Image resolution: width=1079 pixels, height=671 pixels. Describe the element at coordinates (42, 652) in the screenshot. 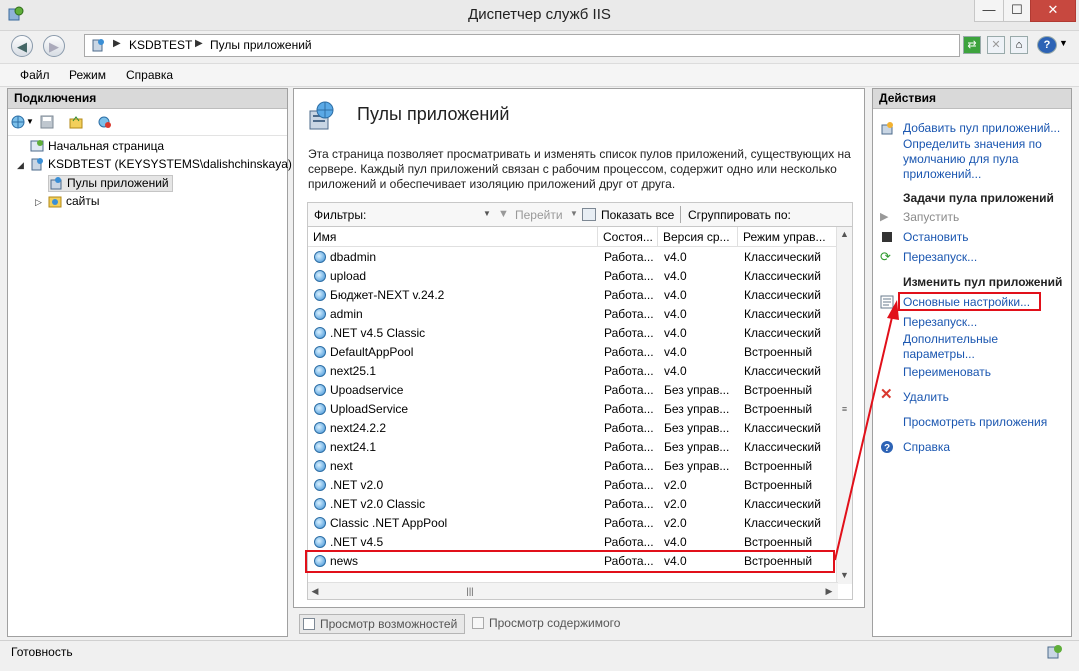

I see `status-text: Готовность` at that location.